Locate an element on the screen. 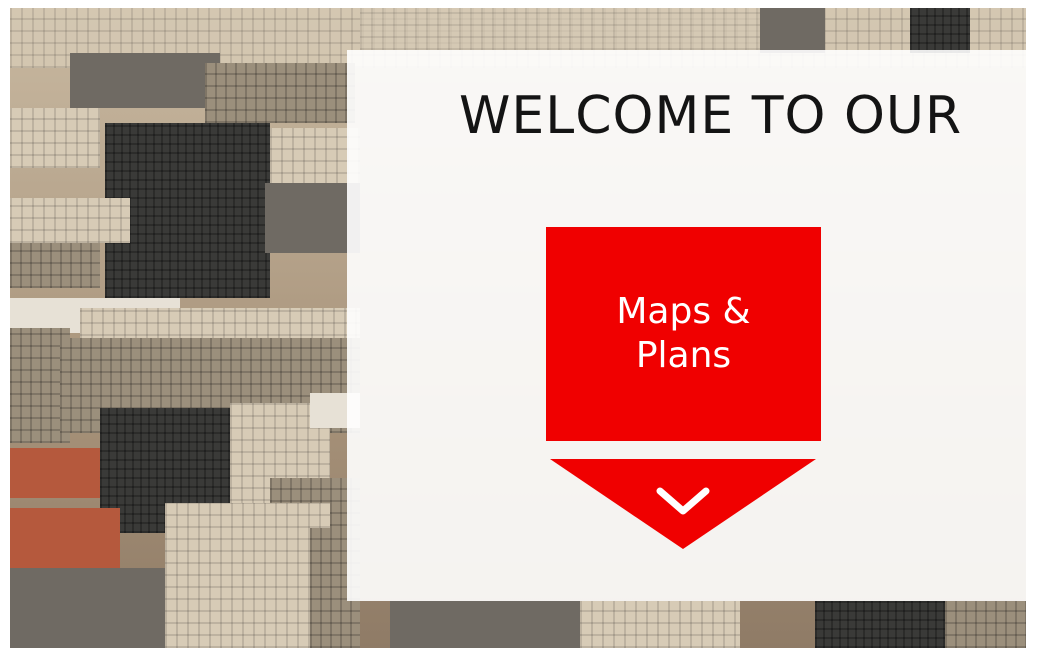 The height and width of the screenshot is (648, 1041). red-arrow-tab is located at coordinates (683, 504).